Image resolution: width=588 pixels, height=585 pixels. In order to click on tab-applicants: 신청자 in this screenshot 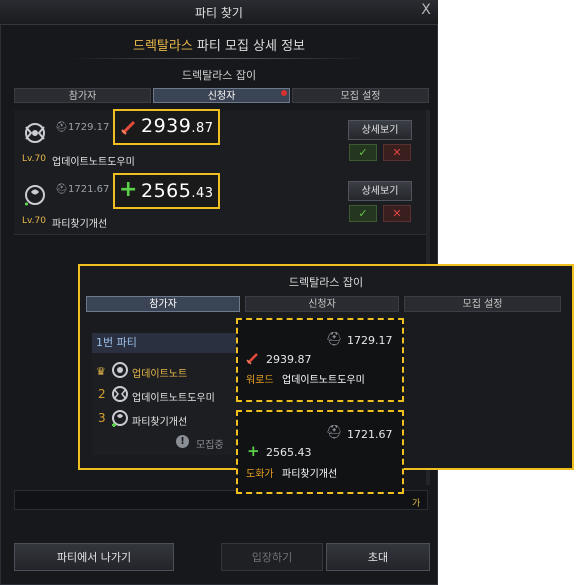, I will do `click(221, 95)`.